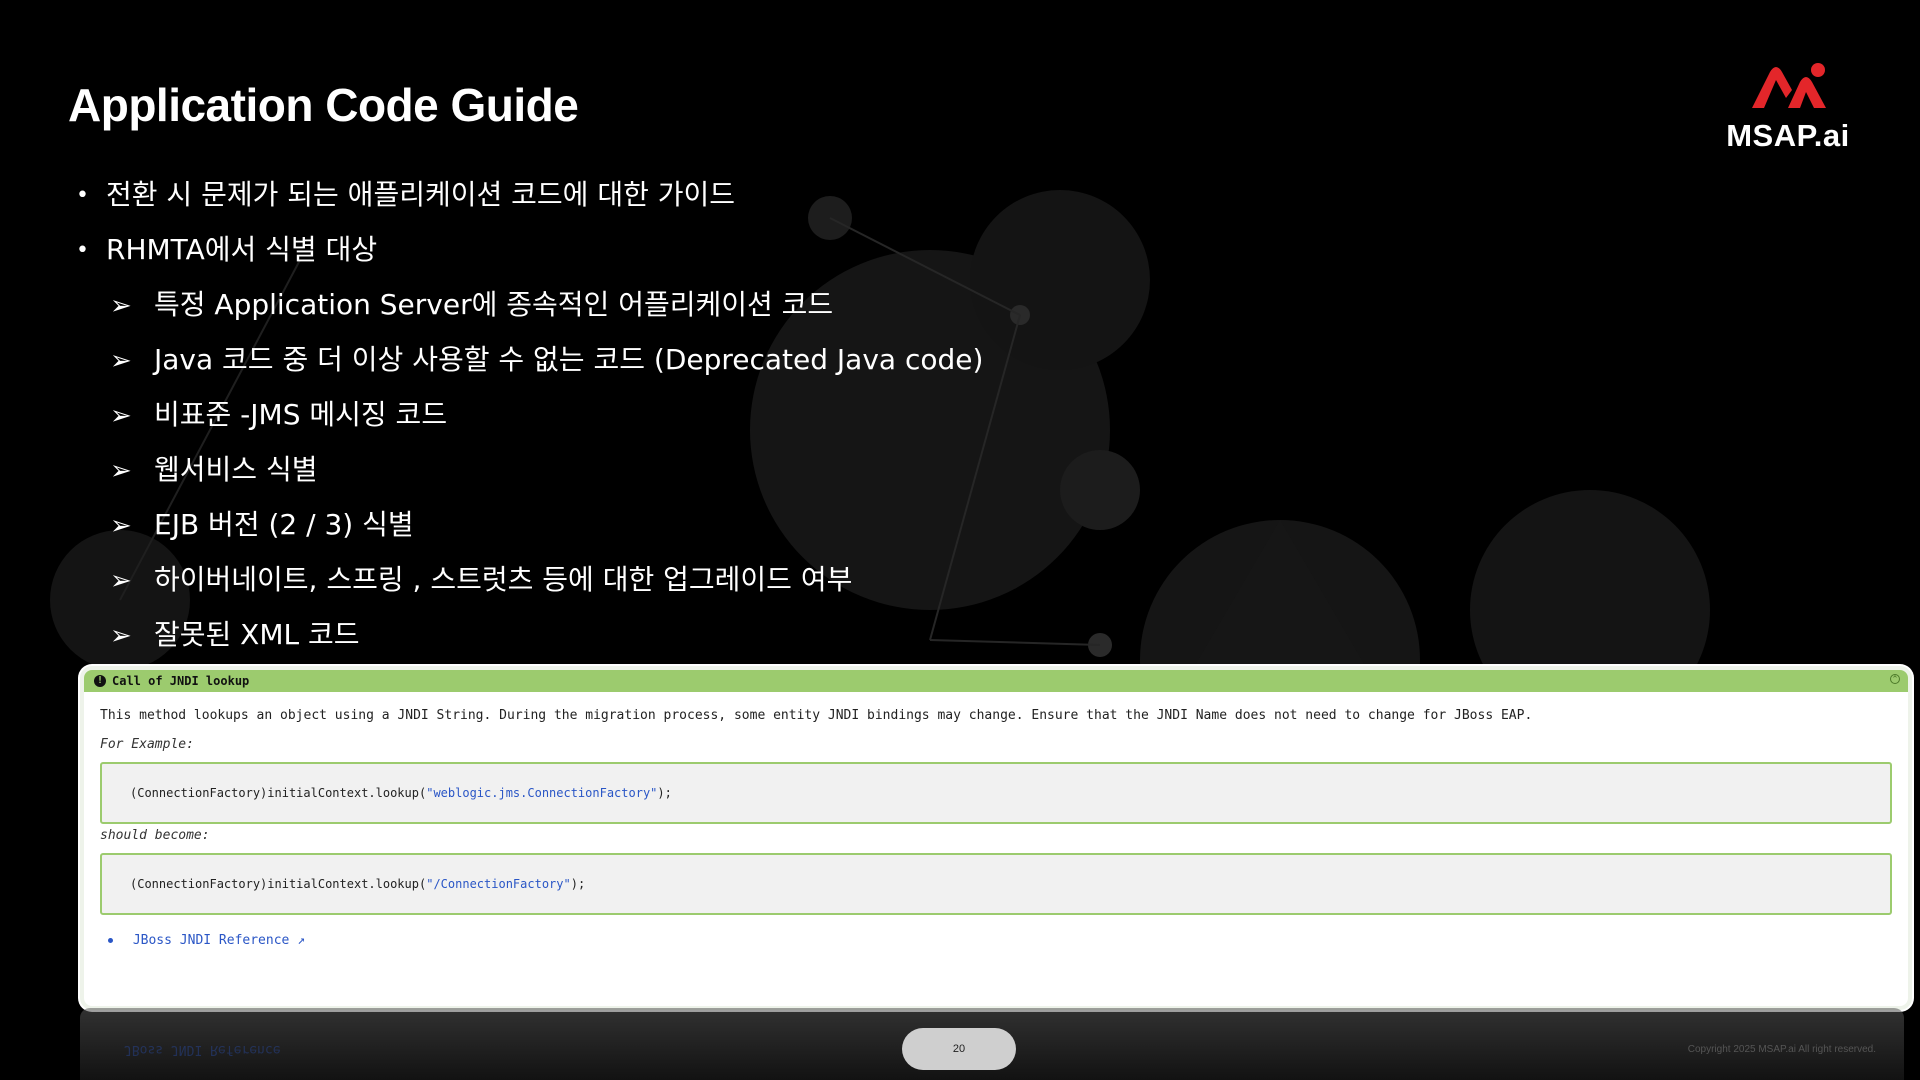 Image resolution: width=1920 pixels, height=1080 pixels. I want to click on bullet-item: • RHMTA에서 식별 대상, so click(529, 250).